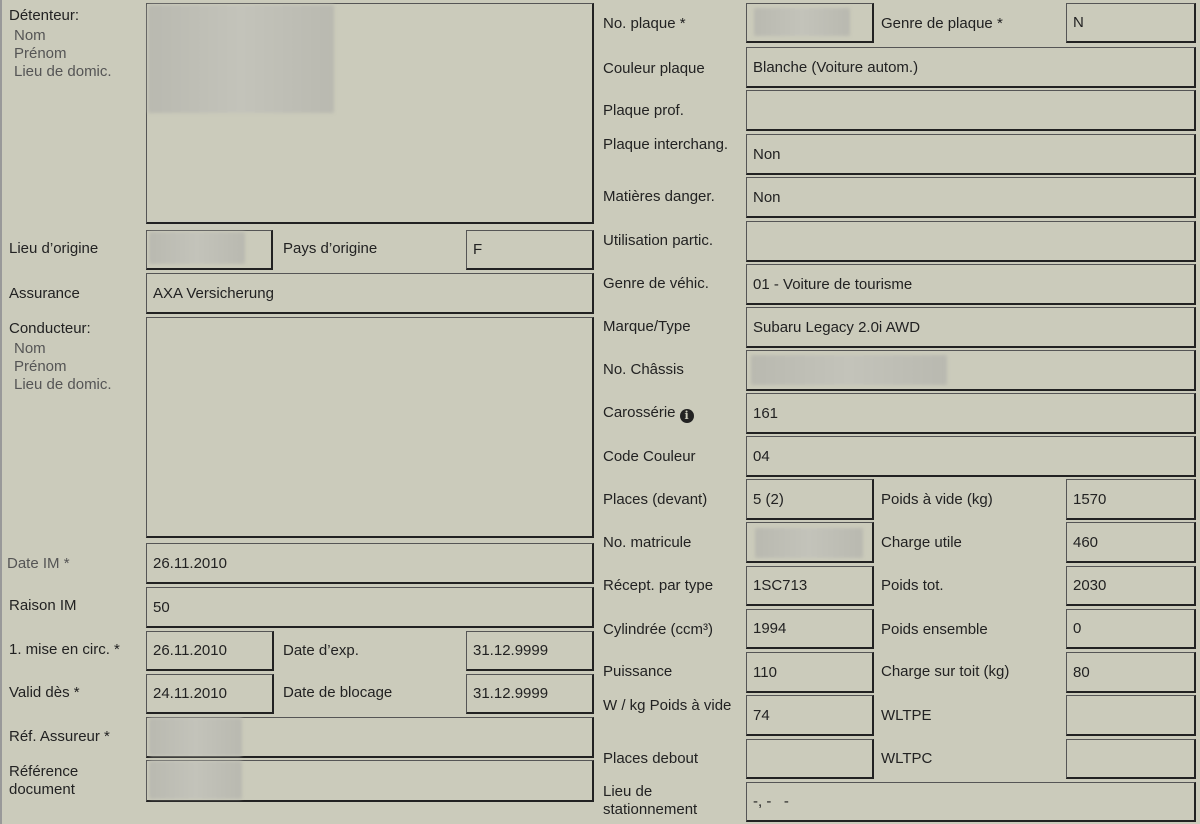 This screenshot has height=824, width=1200. Describe the element at coordinates (971, 110) in the screenshot. I see `plate-prof-field` at that location.